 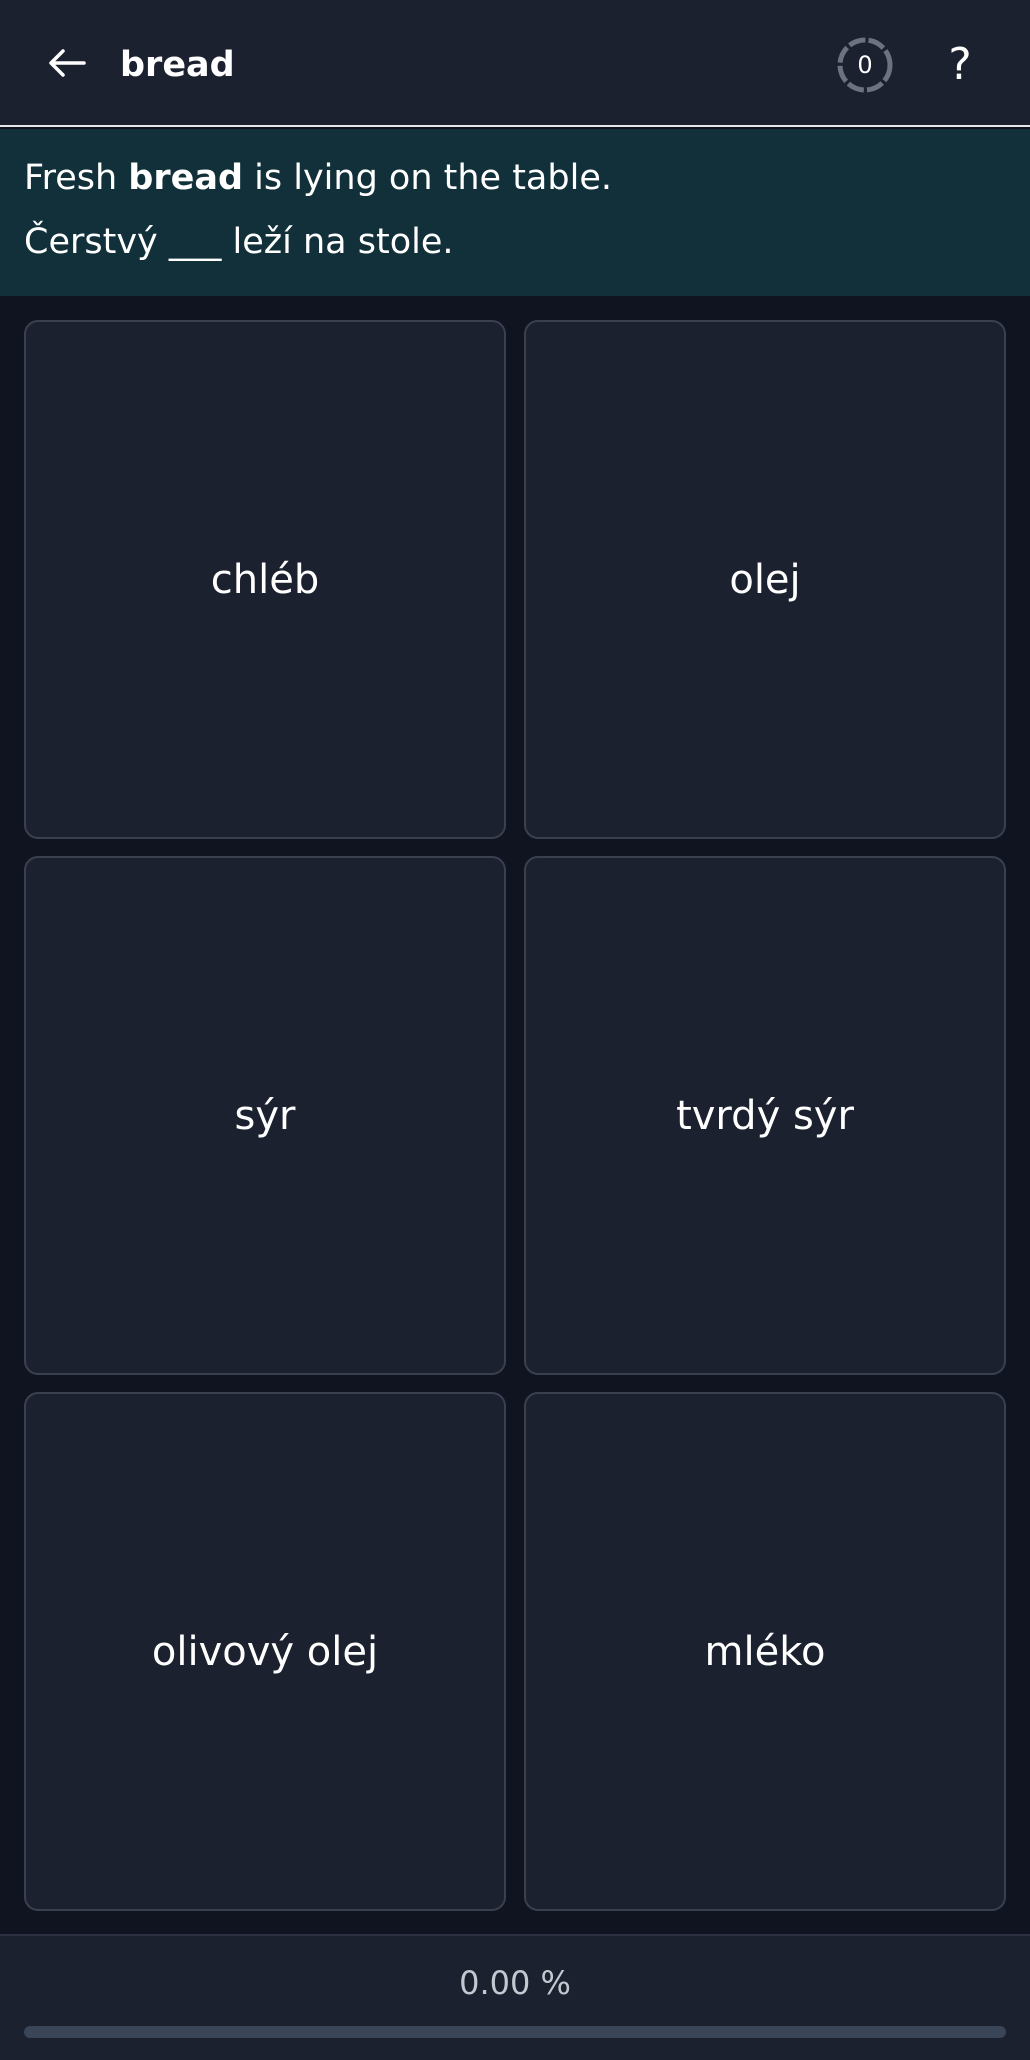 I want to click on streak-counter: 0, so click(x=865, y=65).